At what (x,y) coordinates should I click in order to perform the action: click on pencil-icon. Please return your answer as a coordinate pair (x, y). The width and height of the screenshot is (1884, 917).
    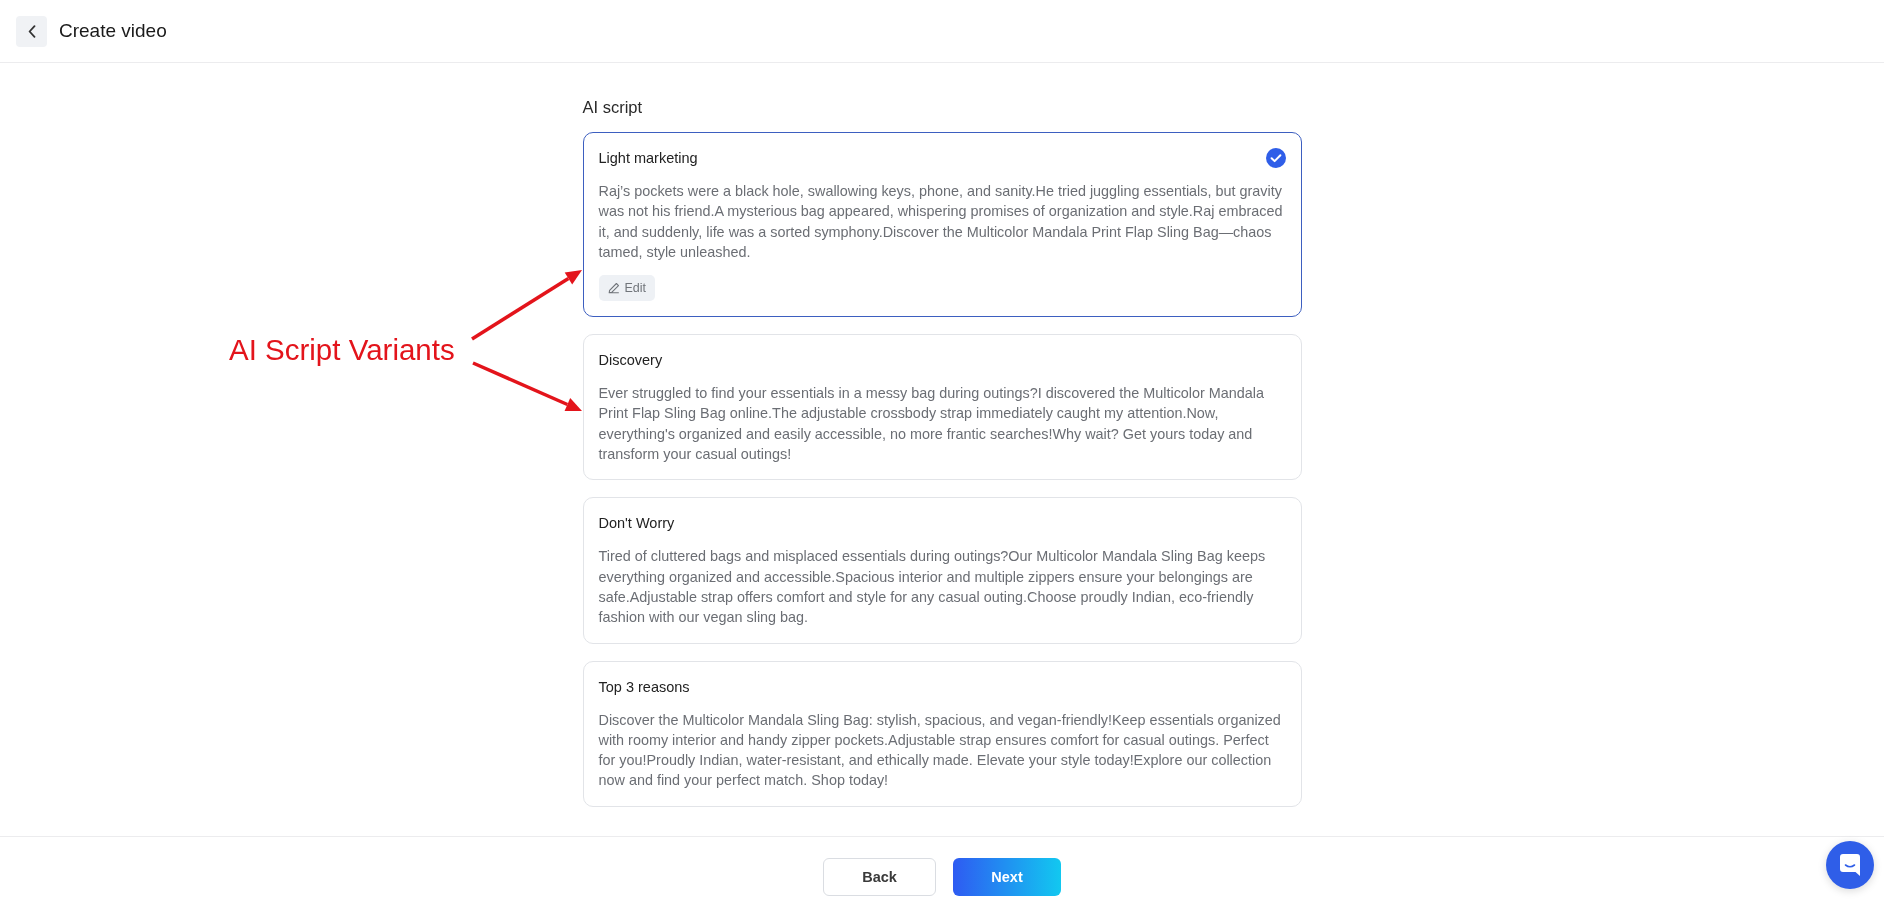
    Looking at the image, I should click on (613, 288).